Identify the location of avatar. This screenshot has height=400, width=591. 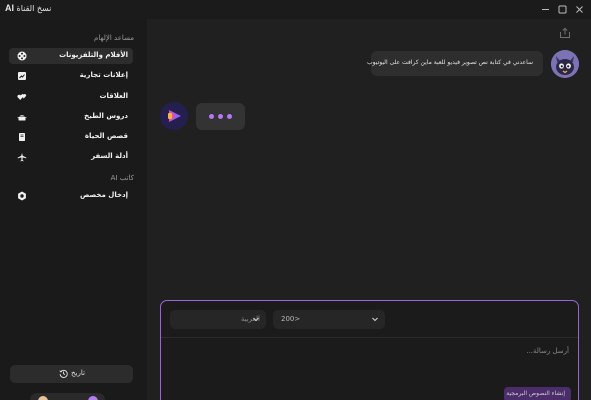
(43, 398).